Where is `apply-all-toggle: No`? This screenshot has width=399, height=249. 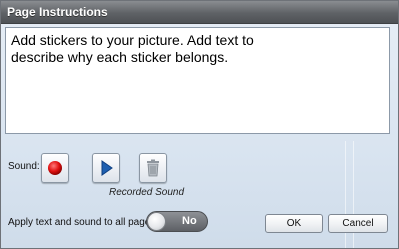 apply-all-toggle: No is located at coordinates (177, 221).